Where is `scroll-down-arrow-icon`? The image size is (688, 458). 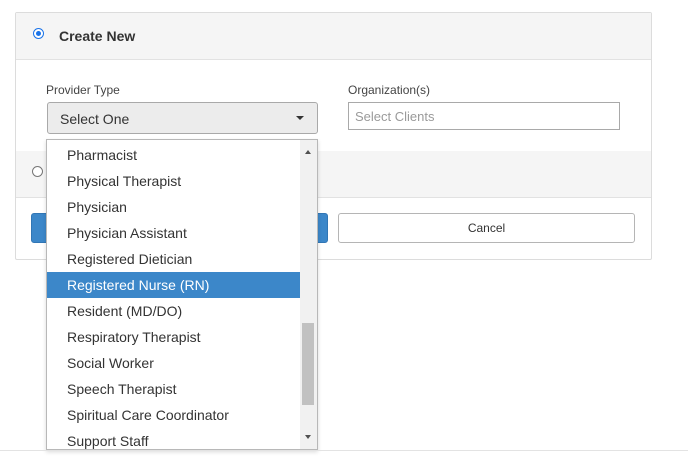
scroll-down-arrow-icon is located at coordinates (308, 437).